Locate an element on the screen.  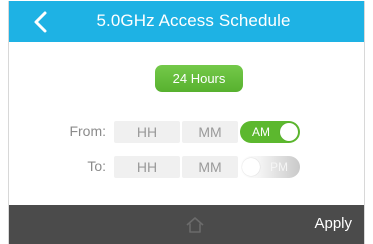
to-minute-field: MM is located at coordinates (210, 167).